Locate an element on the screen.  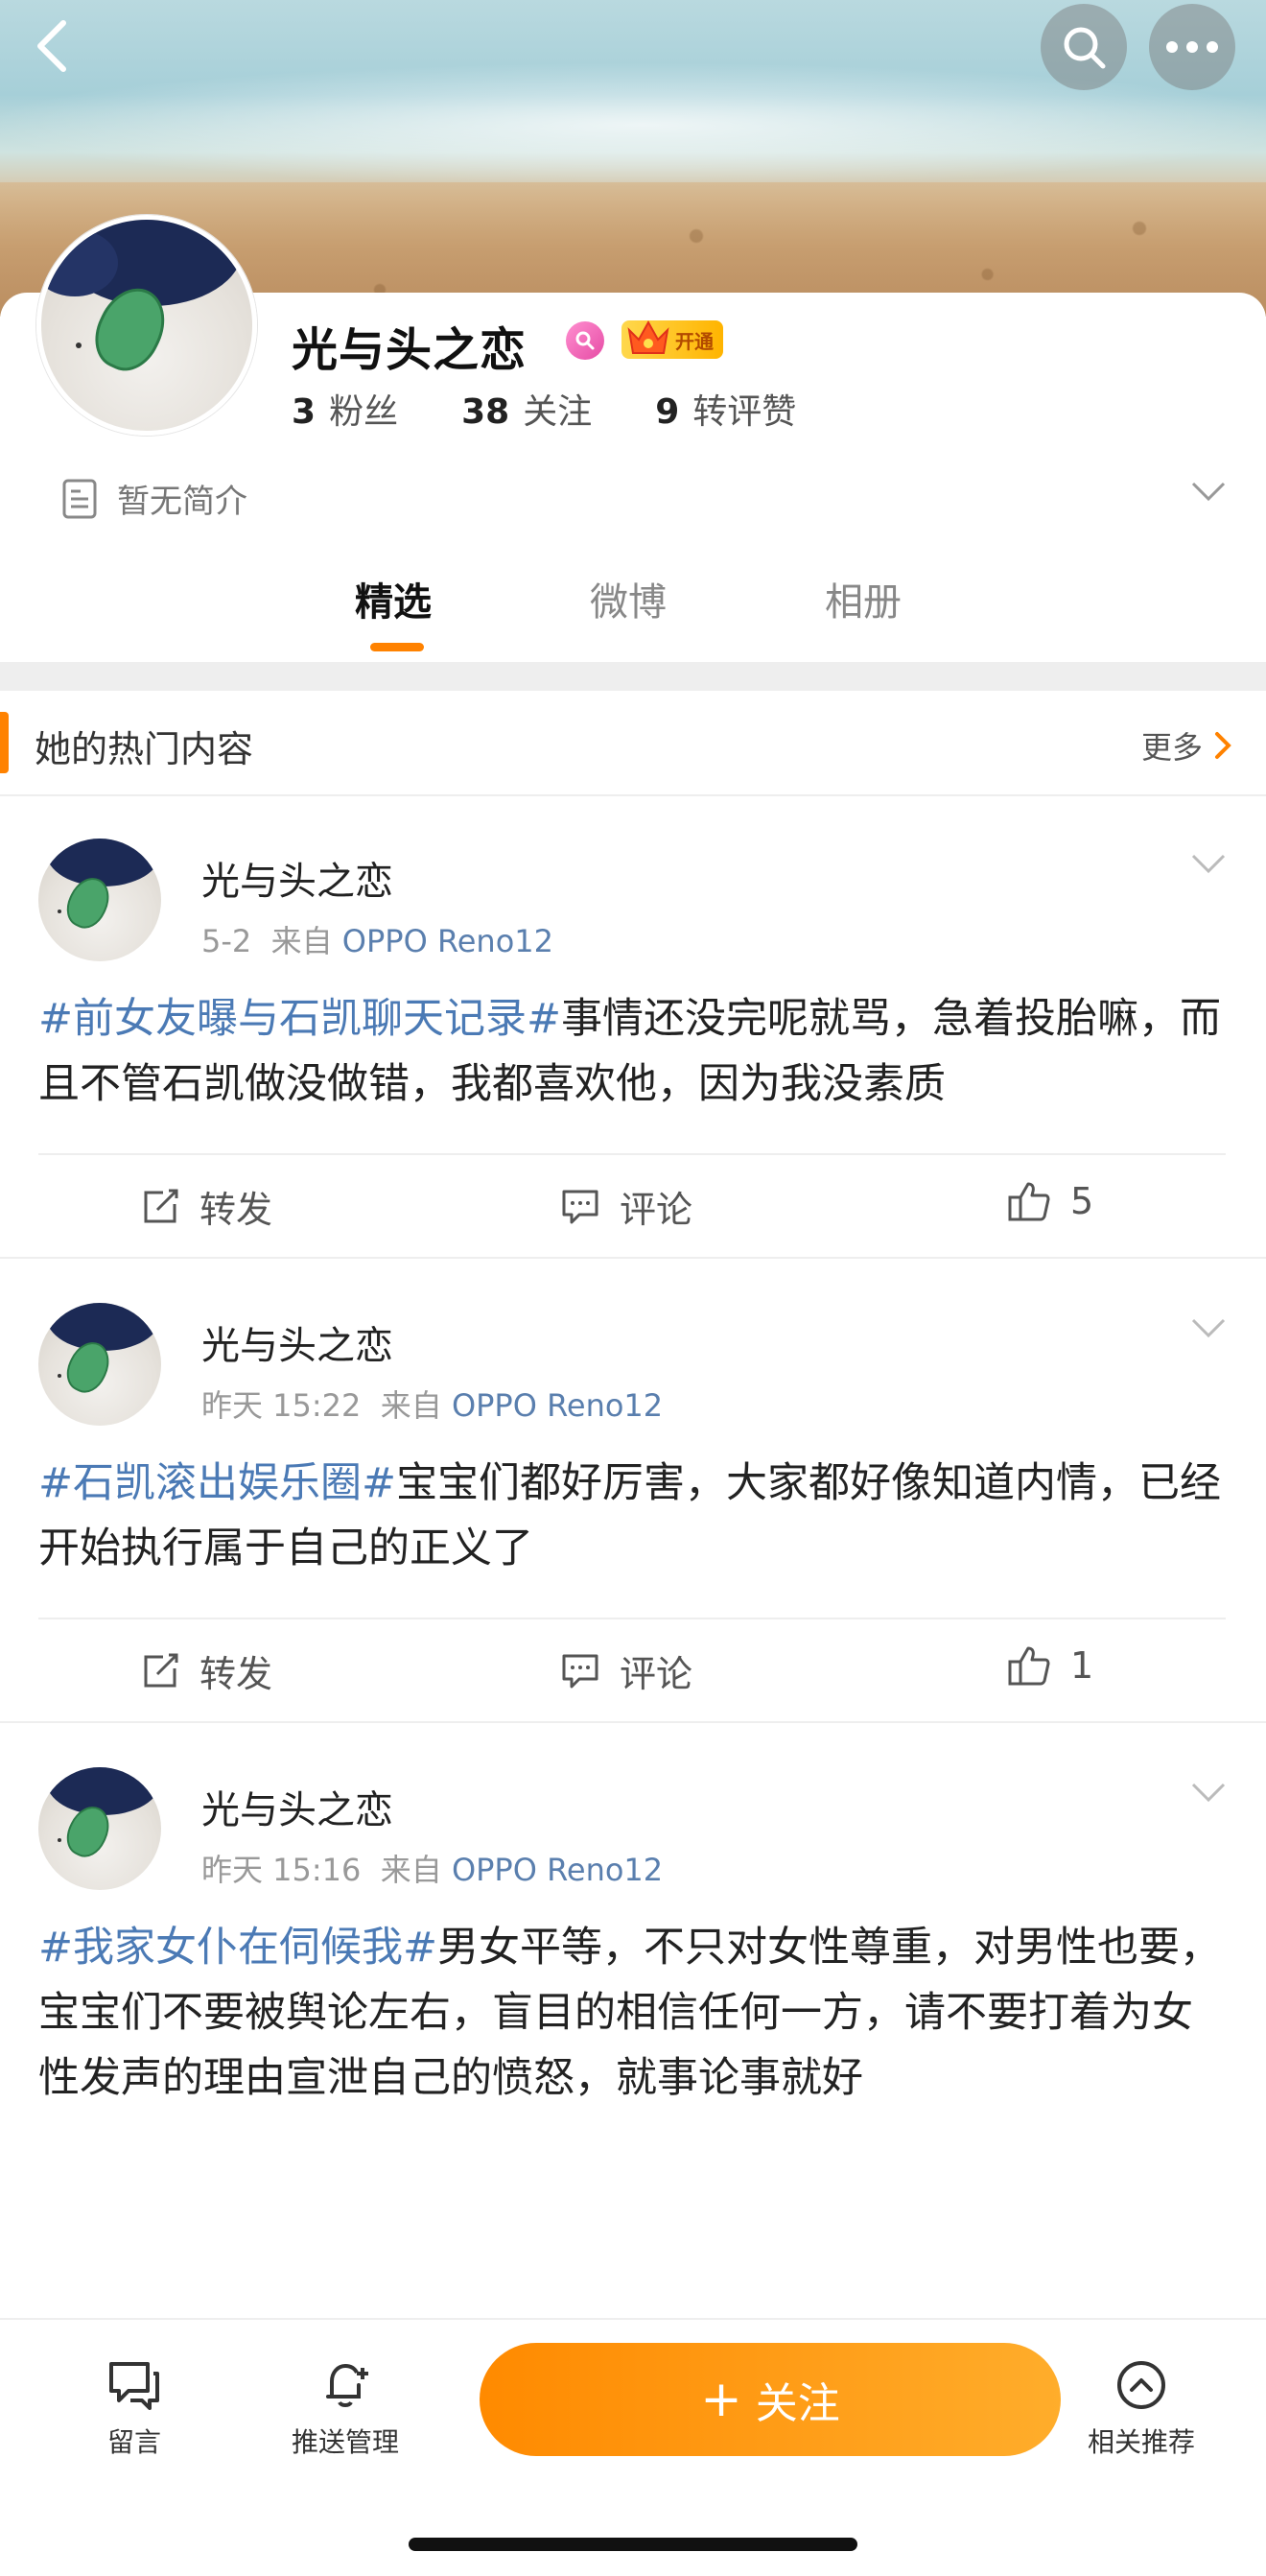
hashtag-link: #石凯滚出娱乐圈# is located at coordinates (217, 1483).